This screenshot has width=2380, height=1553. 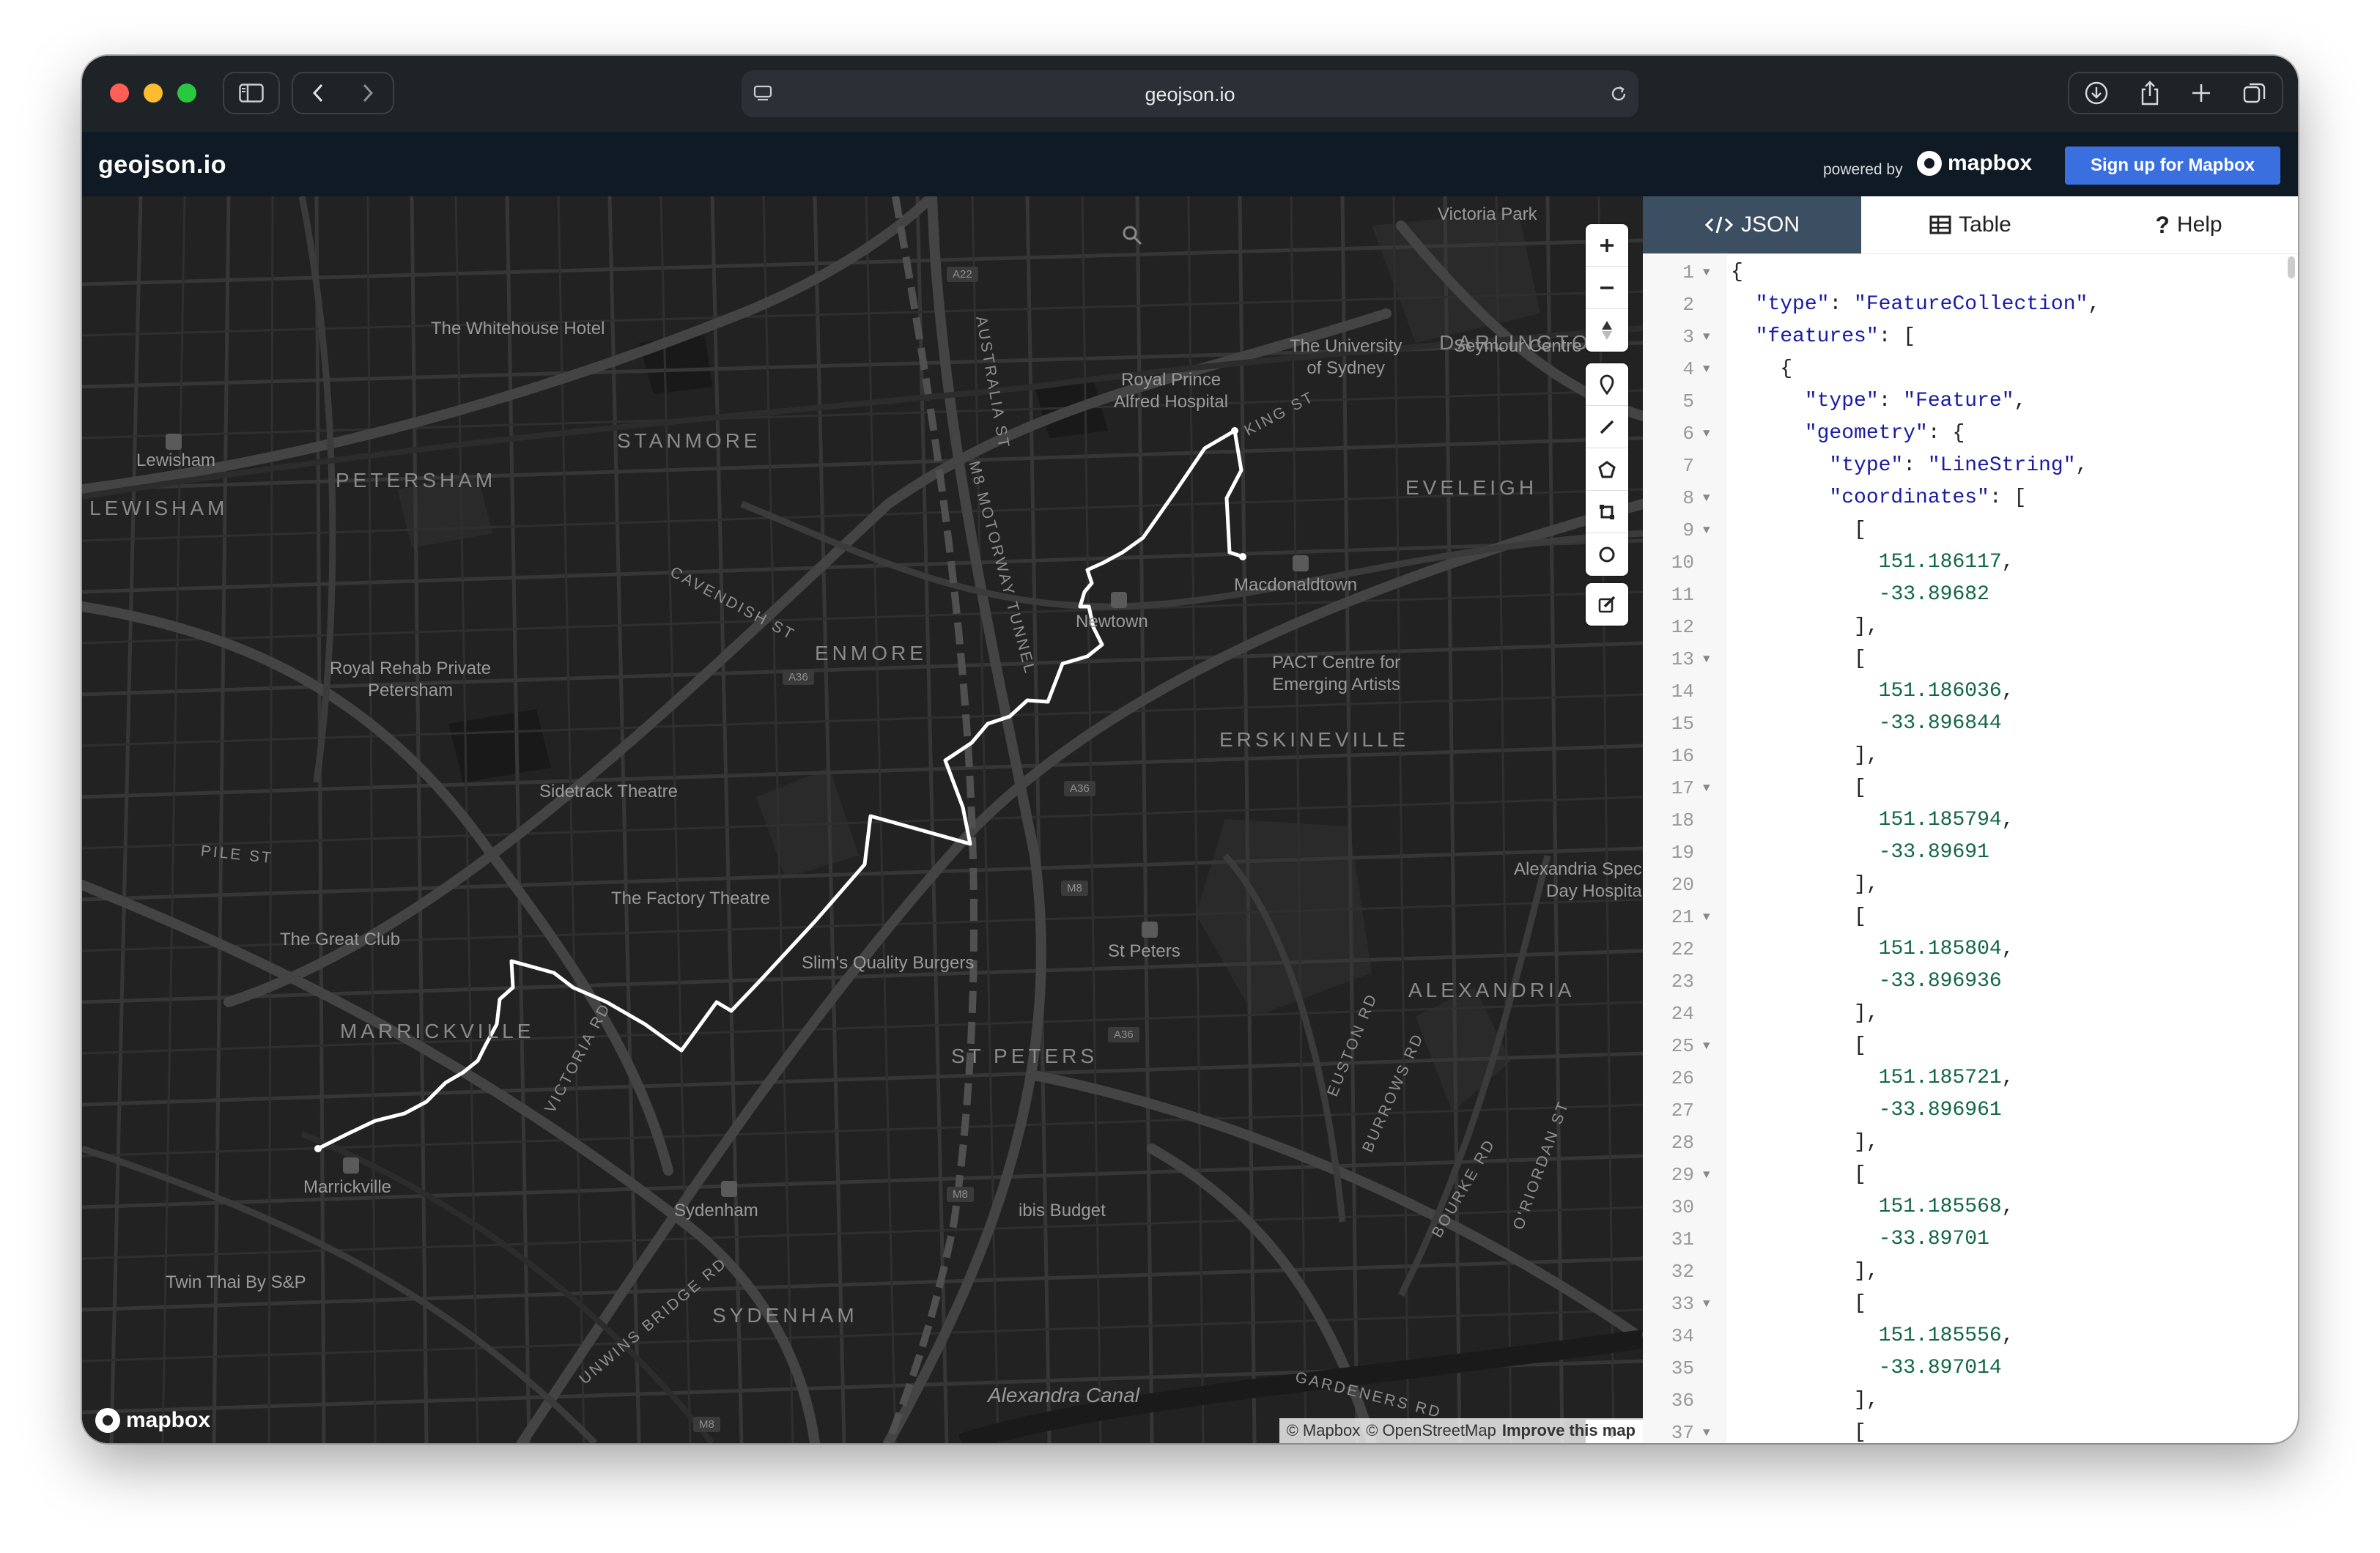 I want to click on minimize-window-button, so click(x=153, y=93).